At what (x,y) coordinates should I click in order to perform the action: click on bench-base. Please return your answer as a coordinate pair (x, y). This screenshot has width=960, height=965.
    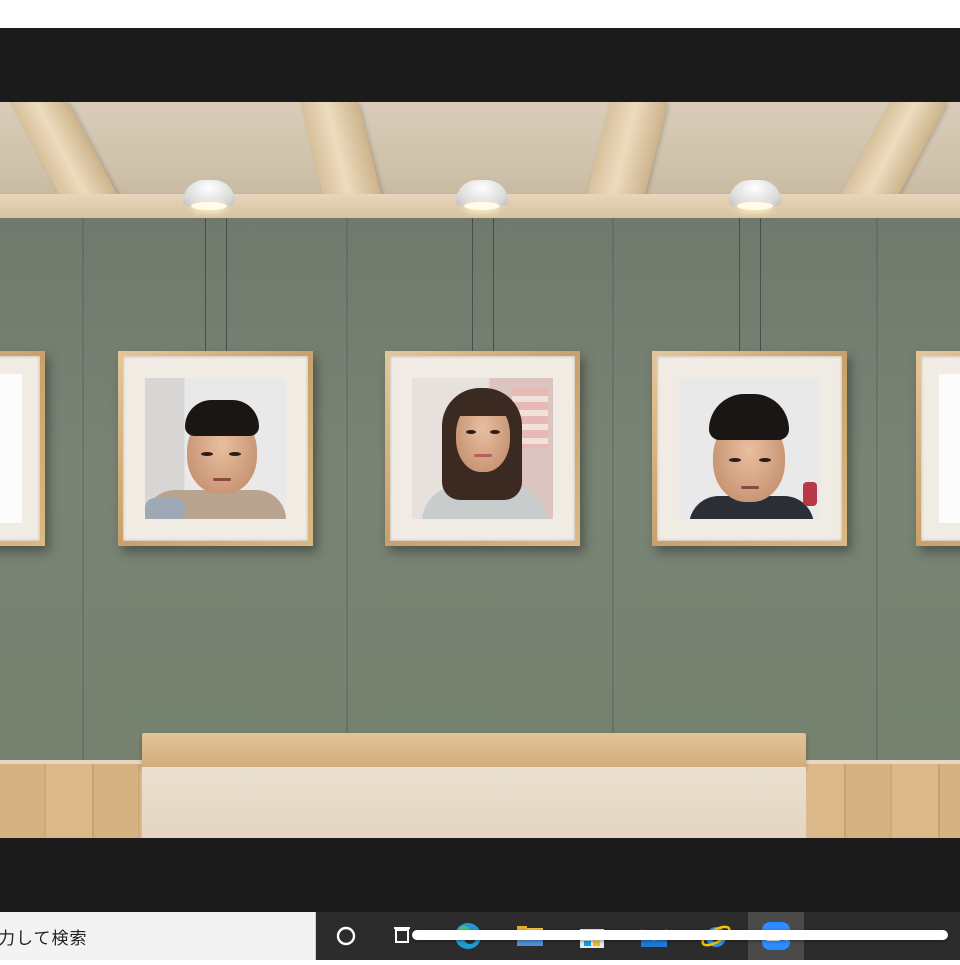
    Looking at the image, I should click on (474, 802).